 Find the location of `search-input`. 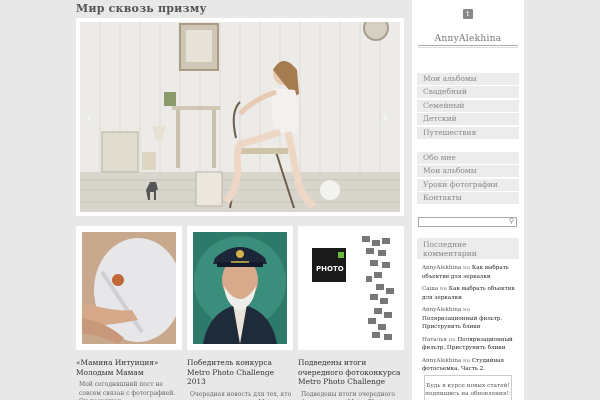

search-input is located at coordinates (461, 232).